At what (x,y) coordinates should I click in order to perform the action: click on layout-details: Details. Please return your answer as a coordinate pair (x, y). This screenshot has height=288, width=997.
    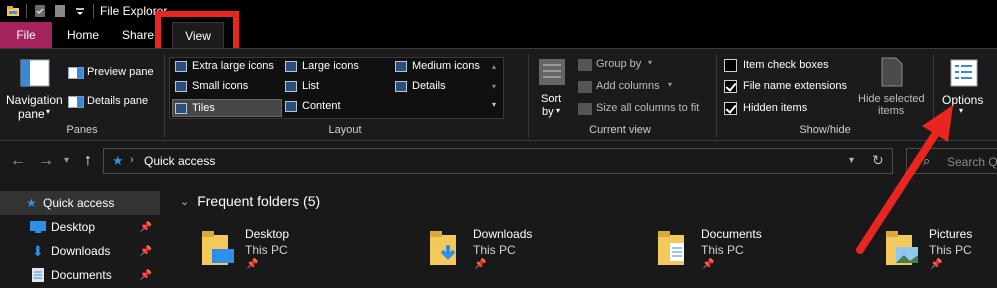
    Looking at the image, I should click on (420, 86).